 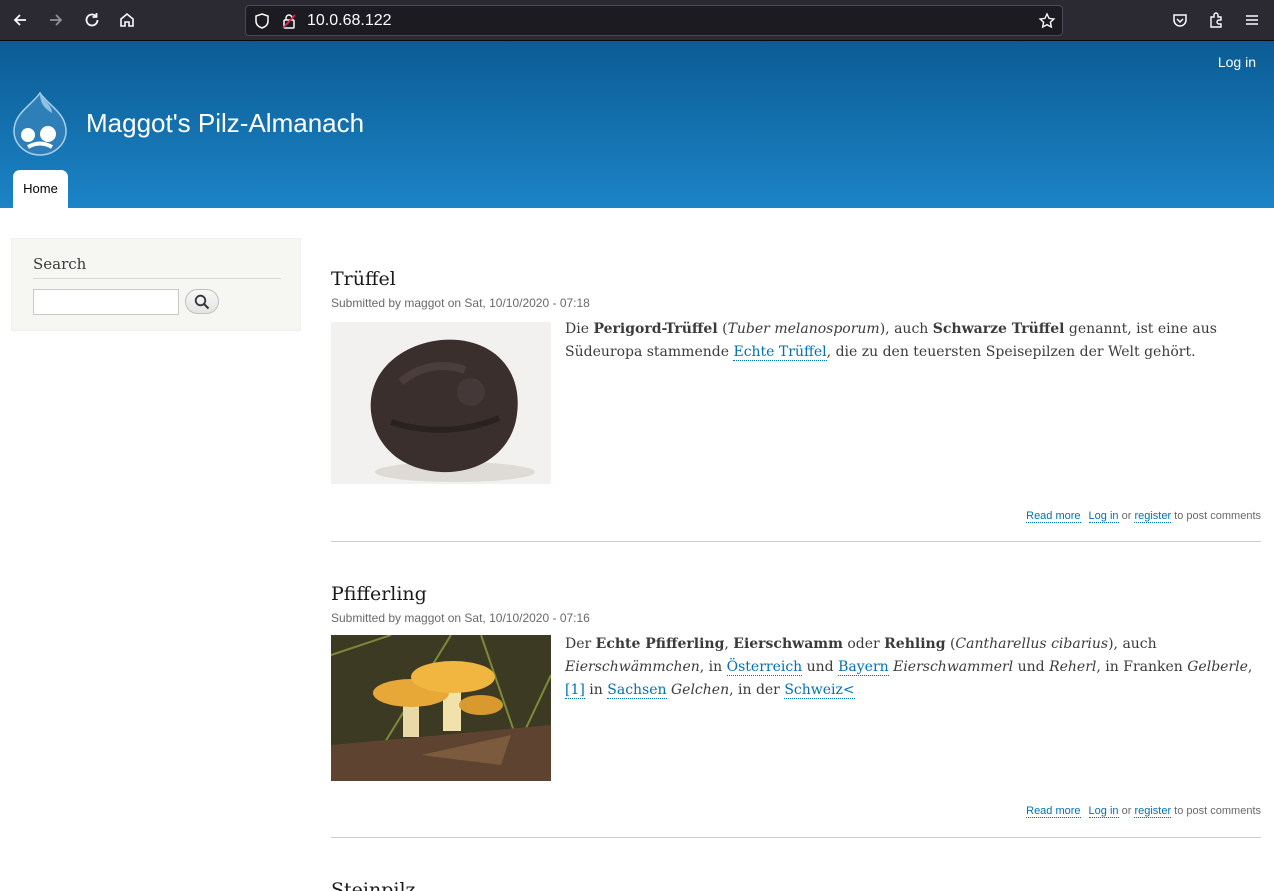 I want to click on search-block-title: Search, so click(x=60, y=264).